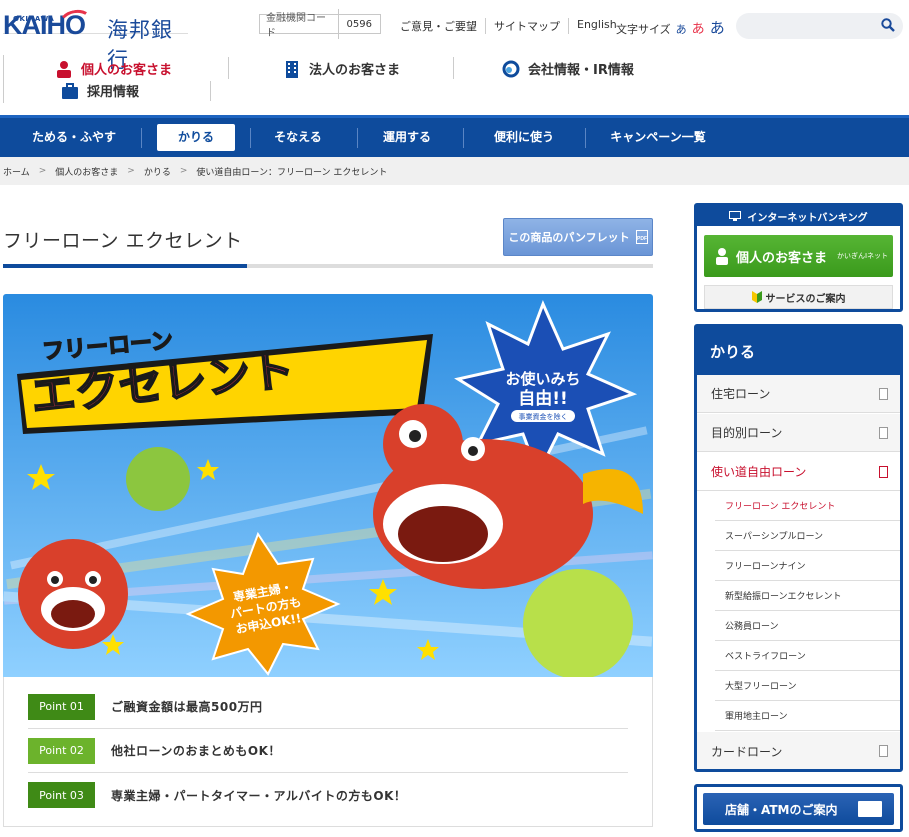  I want to click on segment-corporate: 法人のお客さま, so click(341, 68).